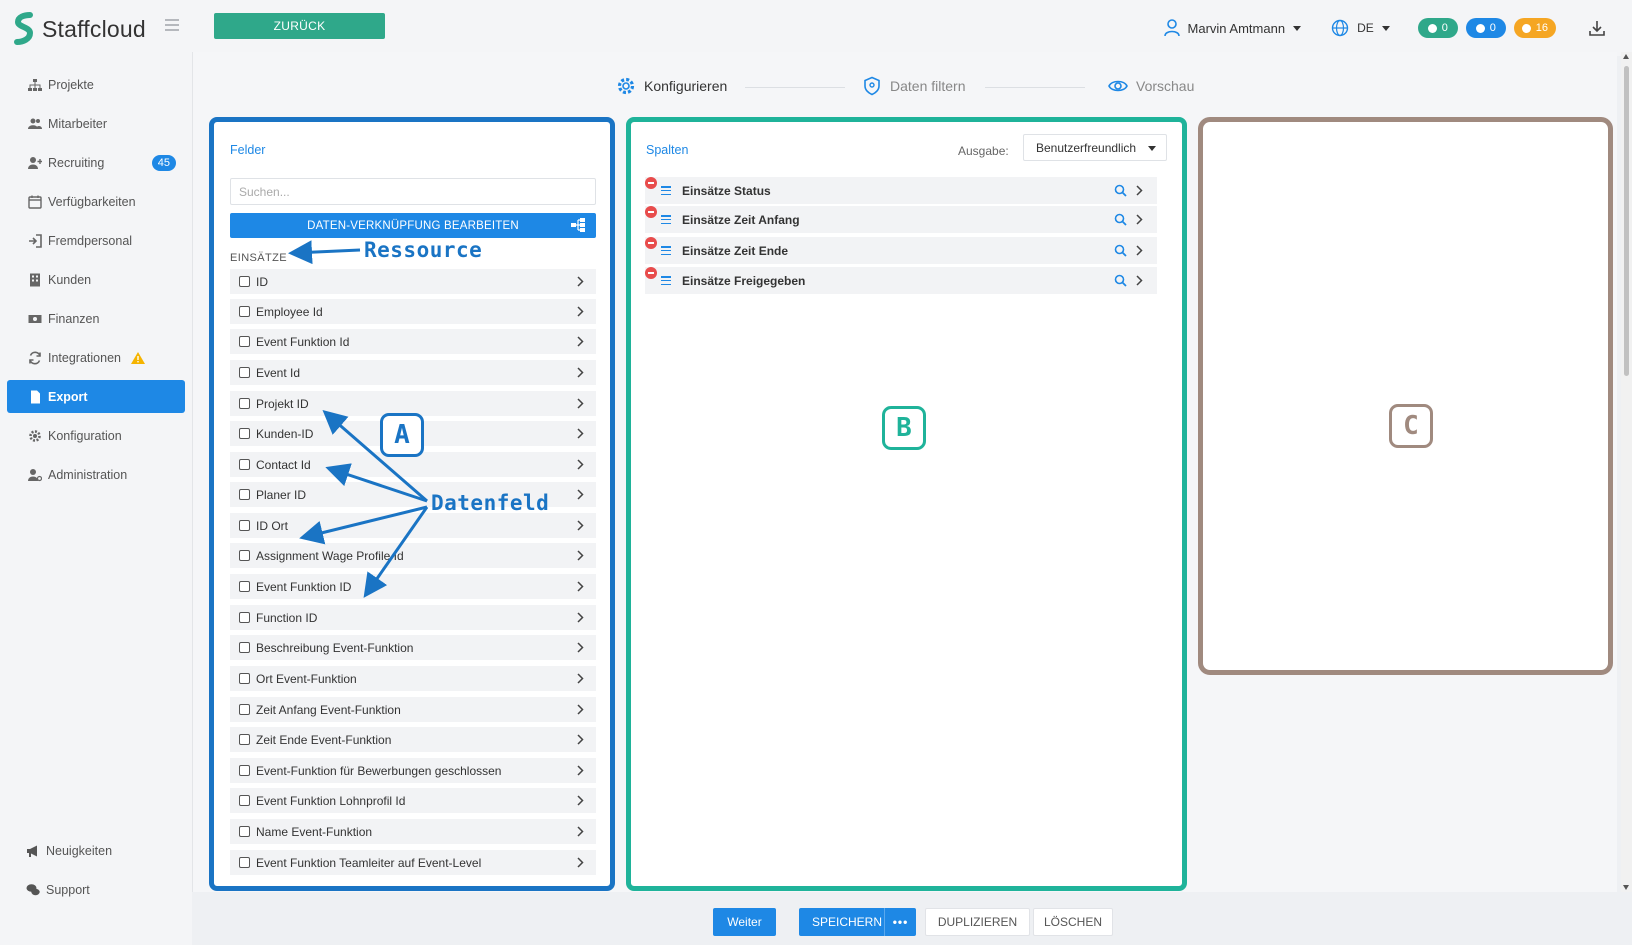 This screenshot has width=1632, height=945. I want to click on app-logo: Staffcloud, so click(80, 29).